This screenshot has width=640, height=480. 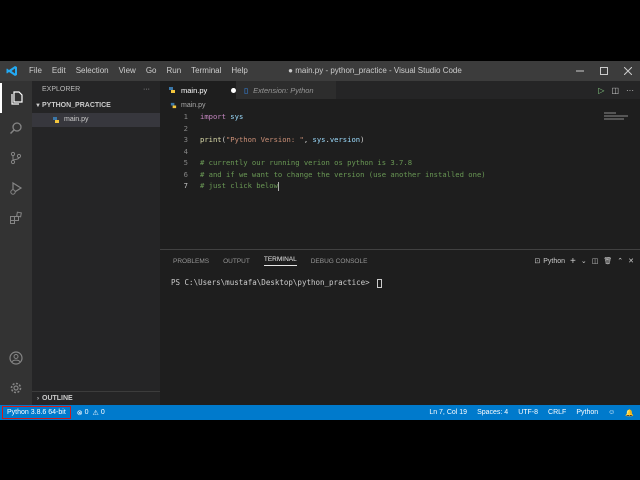 What do you see at coordinates (595, 261) in the screenshot?
I see `split-terminal-icon: ◫` at bounding box center [595, 261].